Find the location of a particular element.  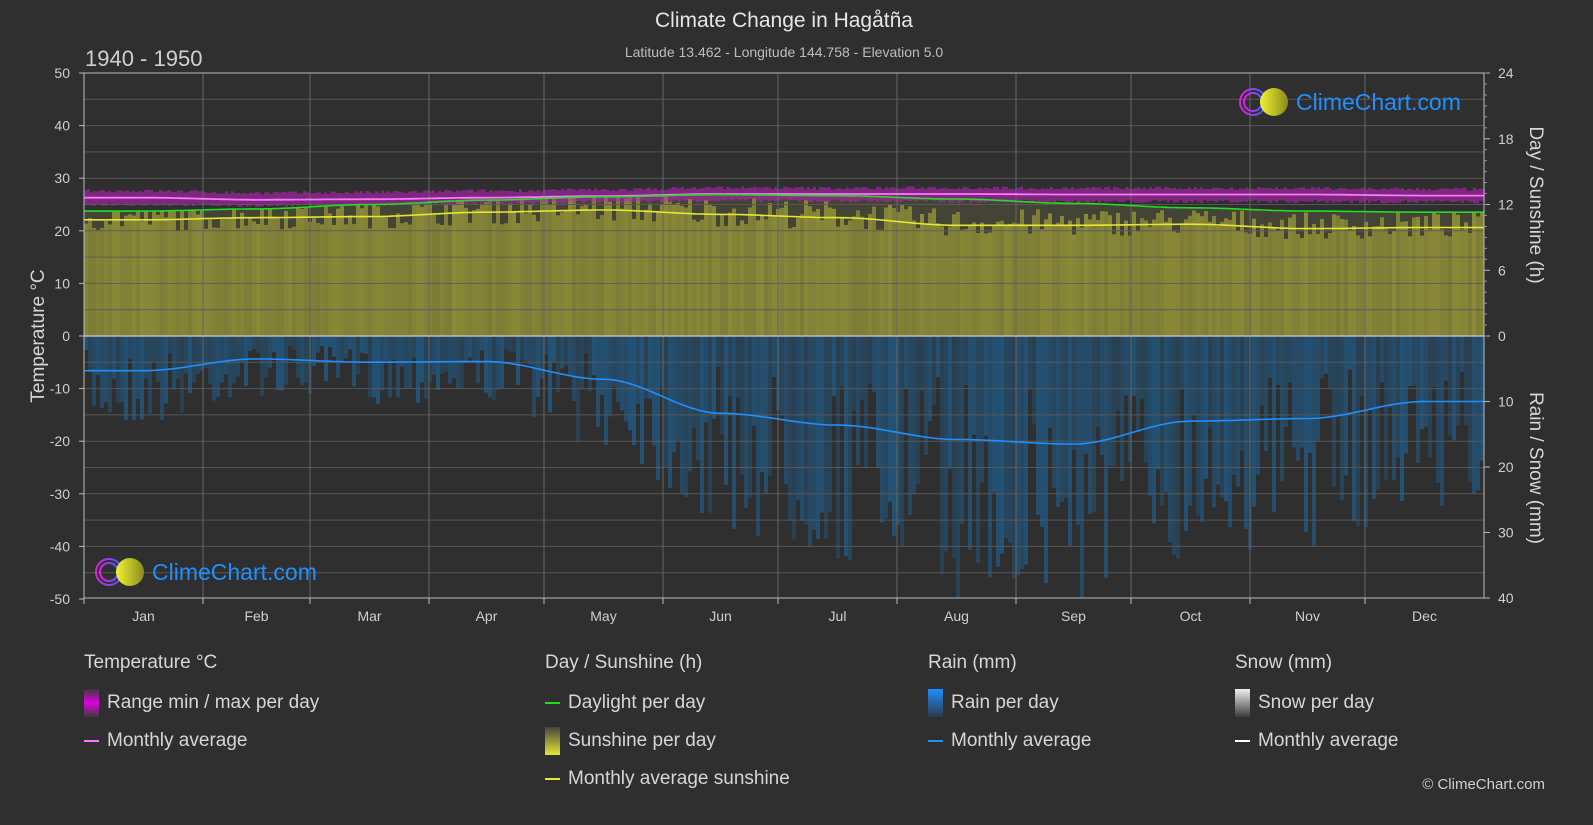

legend-item: Daylight per day is located at coordinates (667, 703).